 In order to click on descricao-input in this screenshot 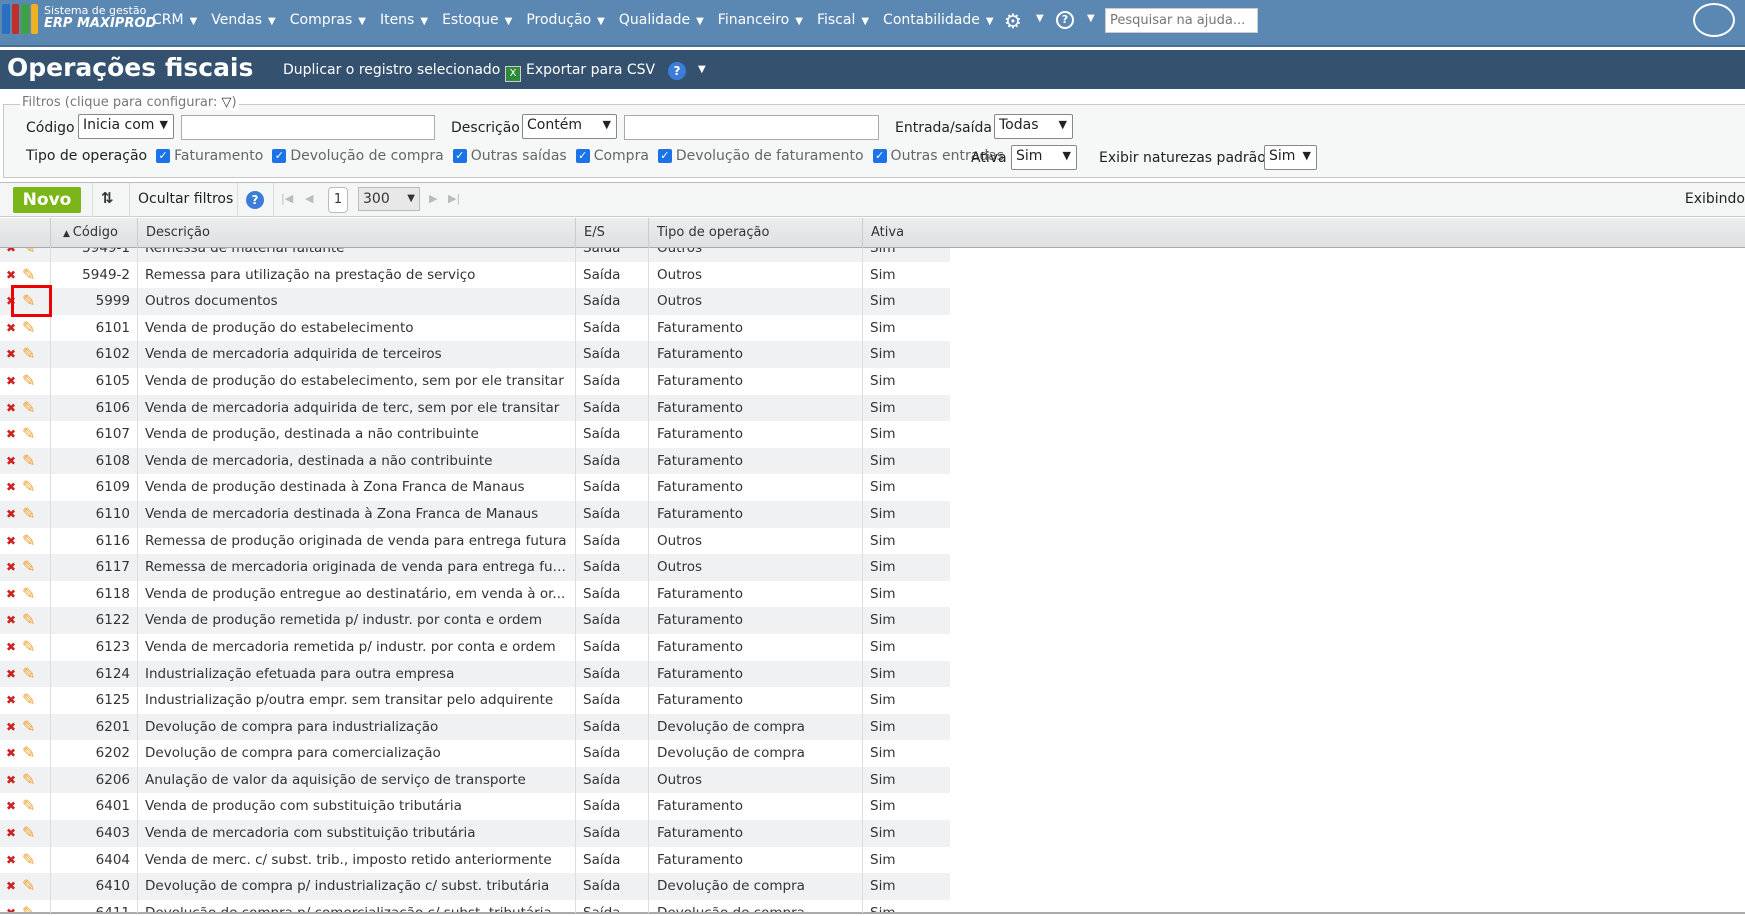, I will do `click(751, 127)`.